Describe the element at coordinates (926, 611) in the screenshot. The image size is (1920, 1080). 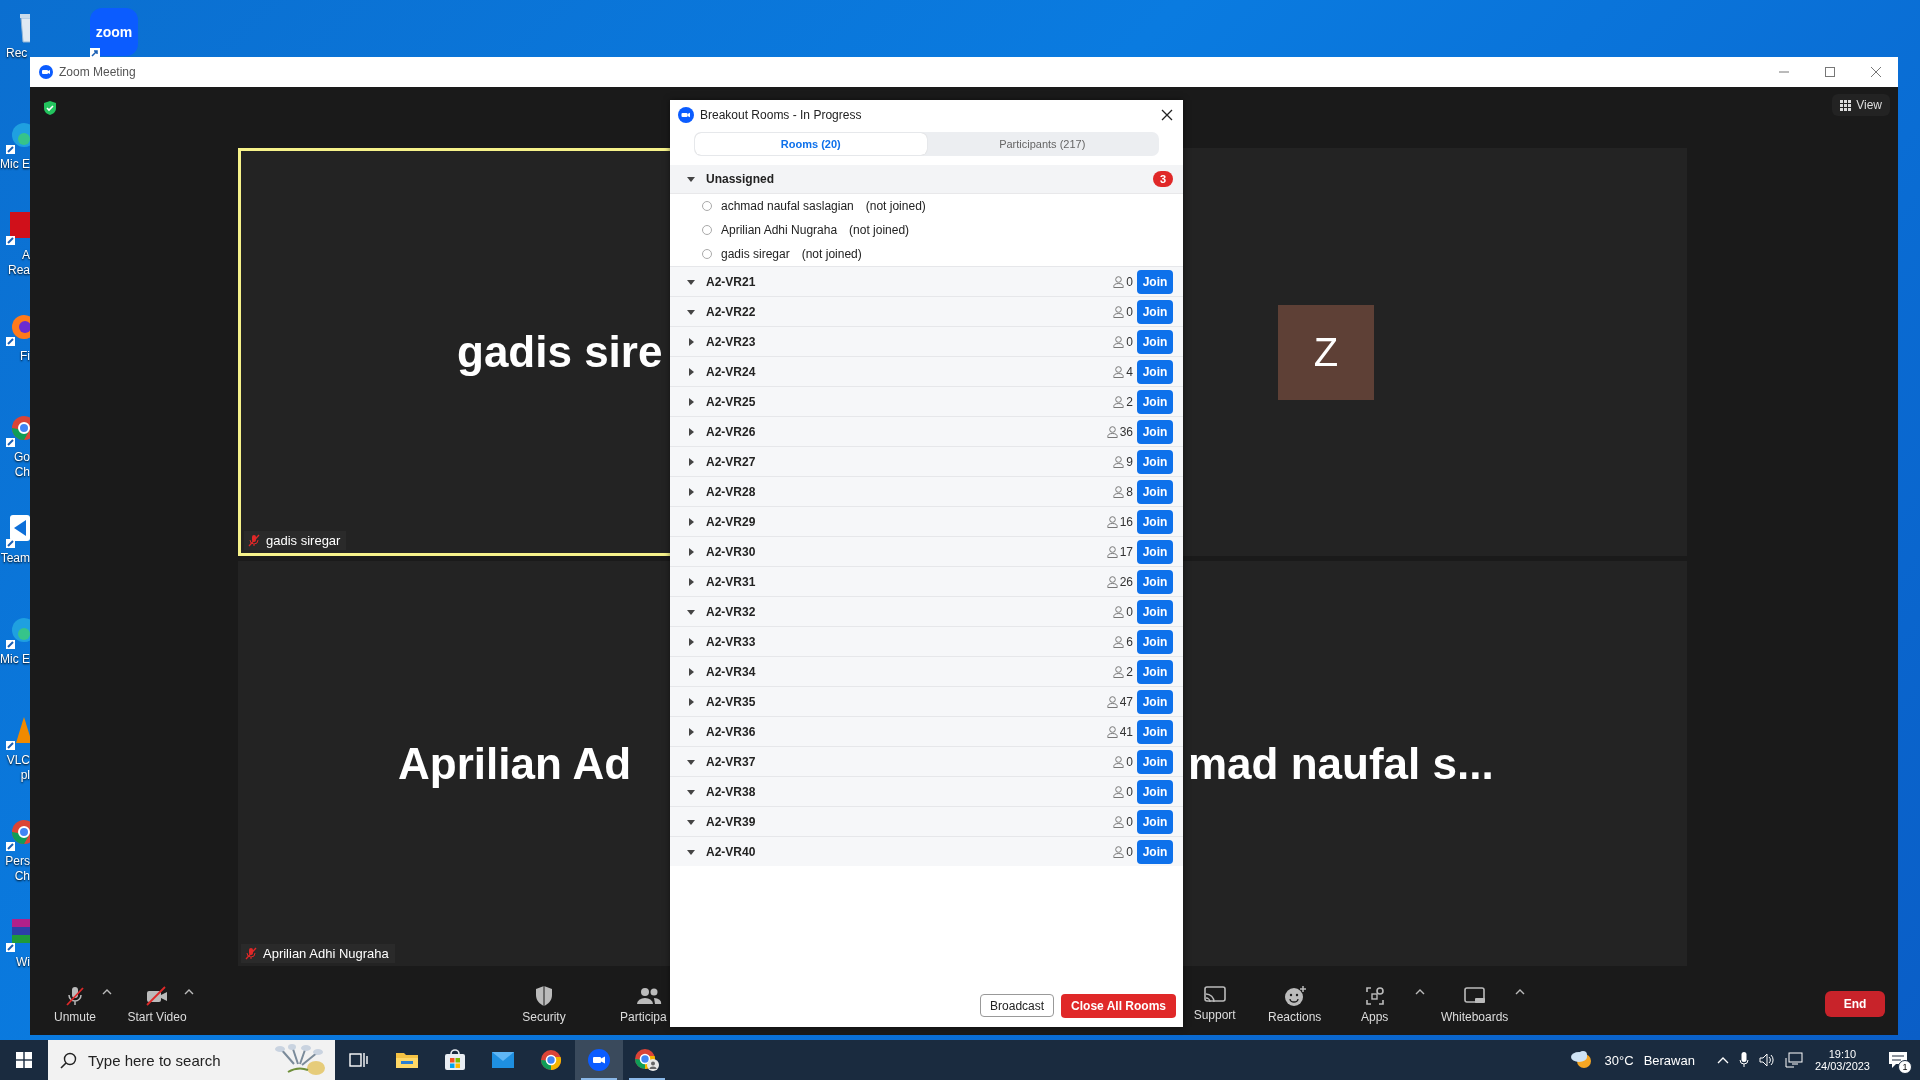
I see `room-row: A2-VR32 0 Join` at that location.